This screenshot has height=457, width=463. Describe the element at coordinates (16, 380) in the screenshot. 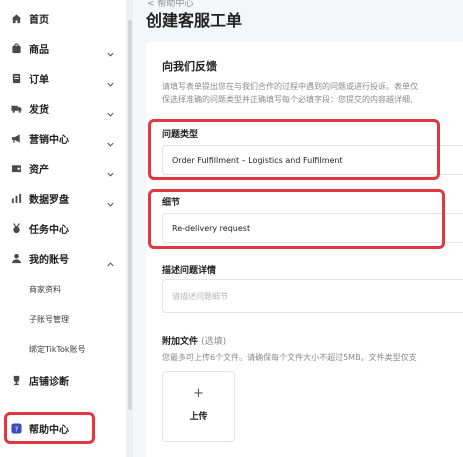

I see `trophy-icon` at that location.